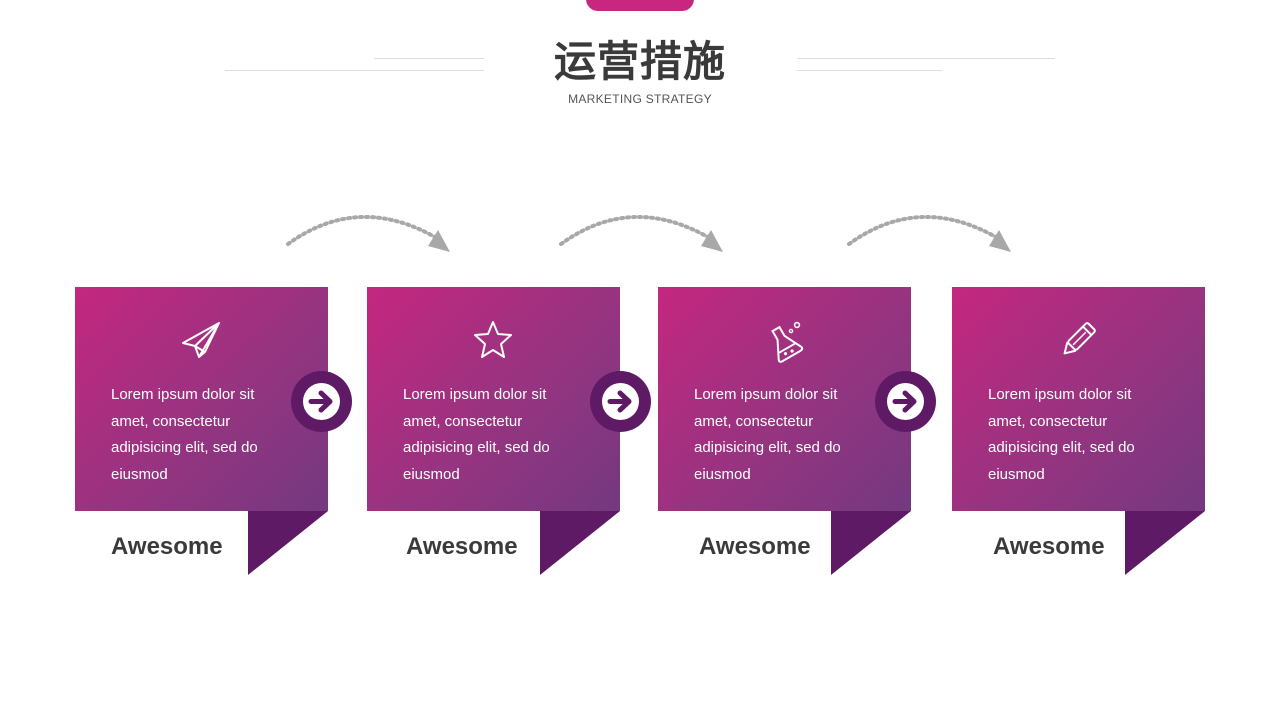 The height and width of the screenshot is (720, 1280). What do you see at coordinates (1078, 340) in the screenshot?
I see `pencil-icon` at bounding box center [1078, 340].